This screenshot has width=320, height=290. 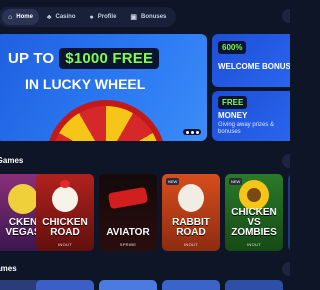 I want to click on hero-headline: UP TO $1000 FREE, so click(x=84, y=58).